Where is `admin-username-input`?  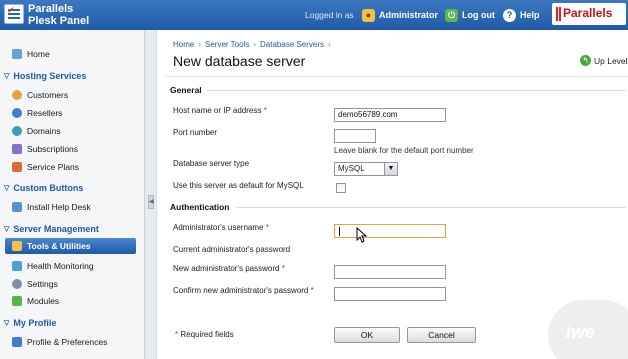 admin-username-input is located at coordinates (390, 231).